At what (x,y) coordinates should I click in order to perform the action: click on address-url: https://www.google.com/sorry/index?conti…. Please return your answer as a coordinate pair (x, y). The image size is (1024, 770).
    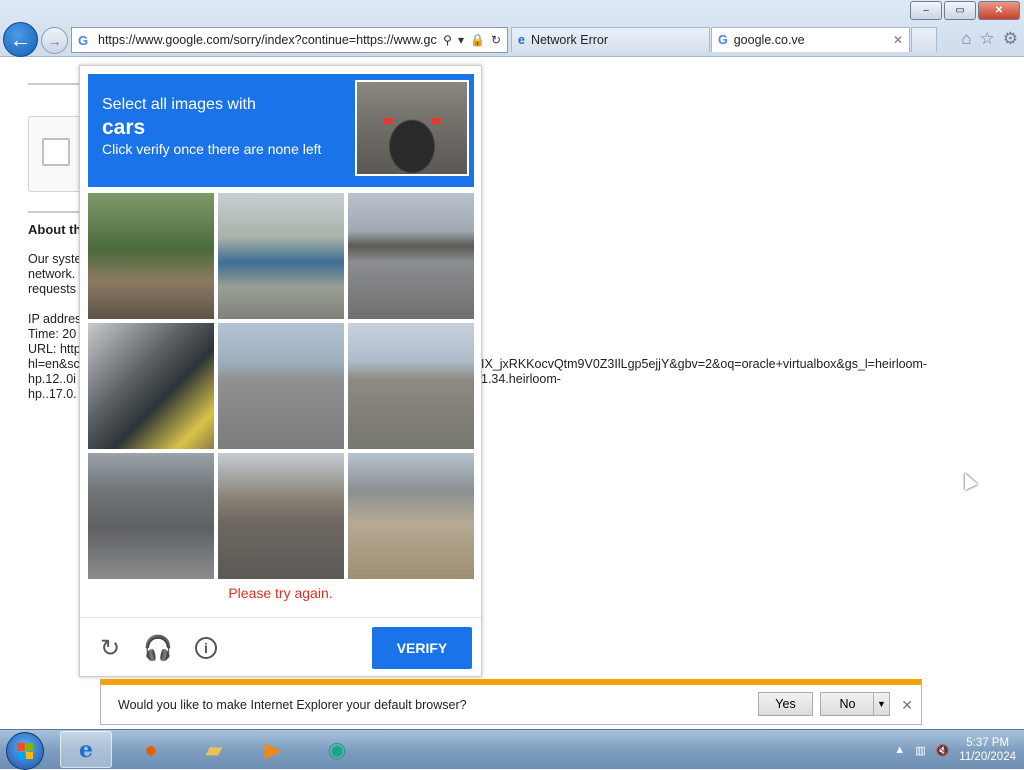
    Looking at the image, I should click on (267, 40).